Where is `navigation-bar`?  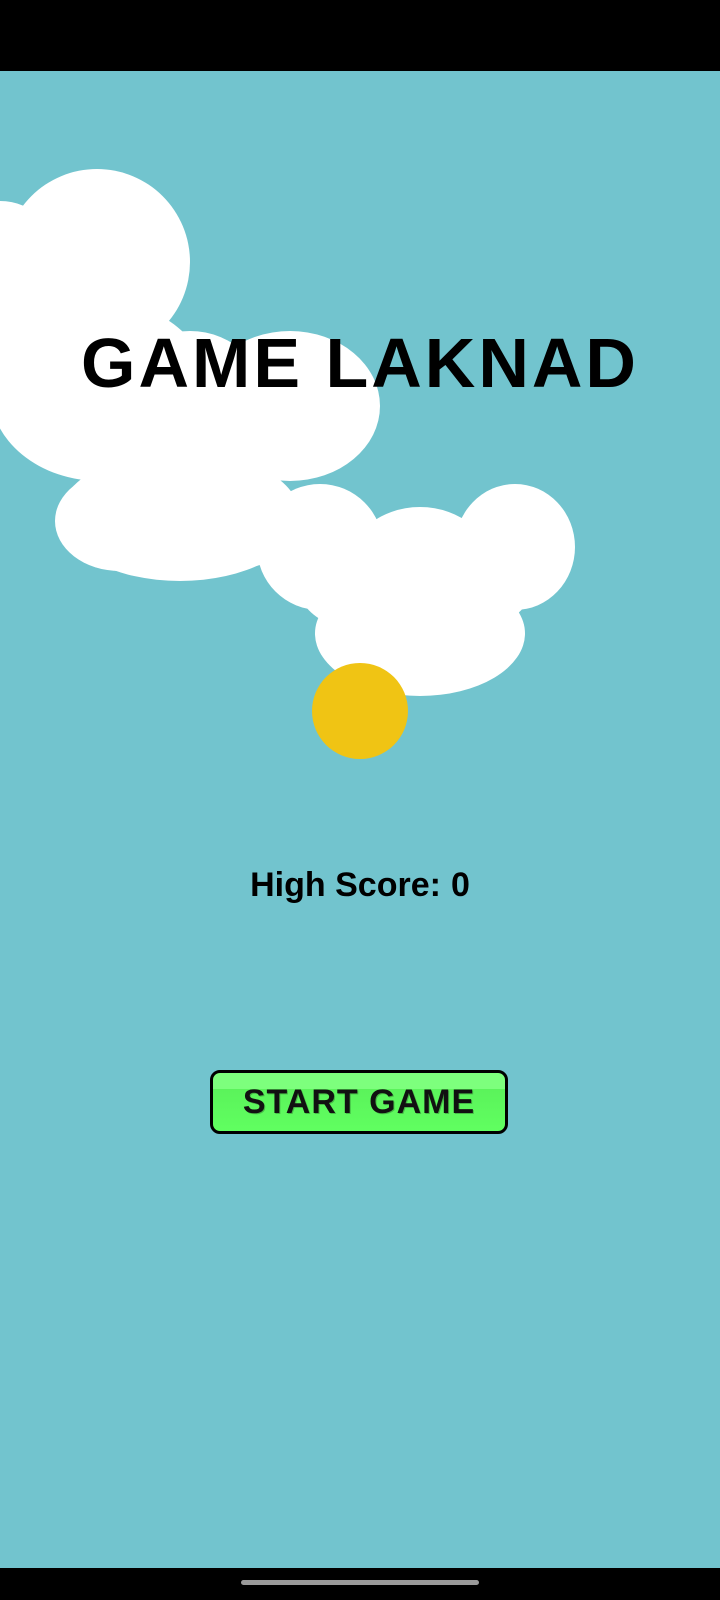
navigation-bar is located at coordinates (360, 1584).